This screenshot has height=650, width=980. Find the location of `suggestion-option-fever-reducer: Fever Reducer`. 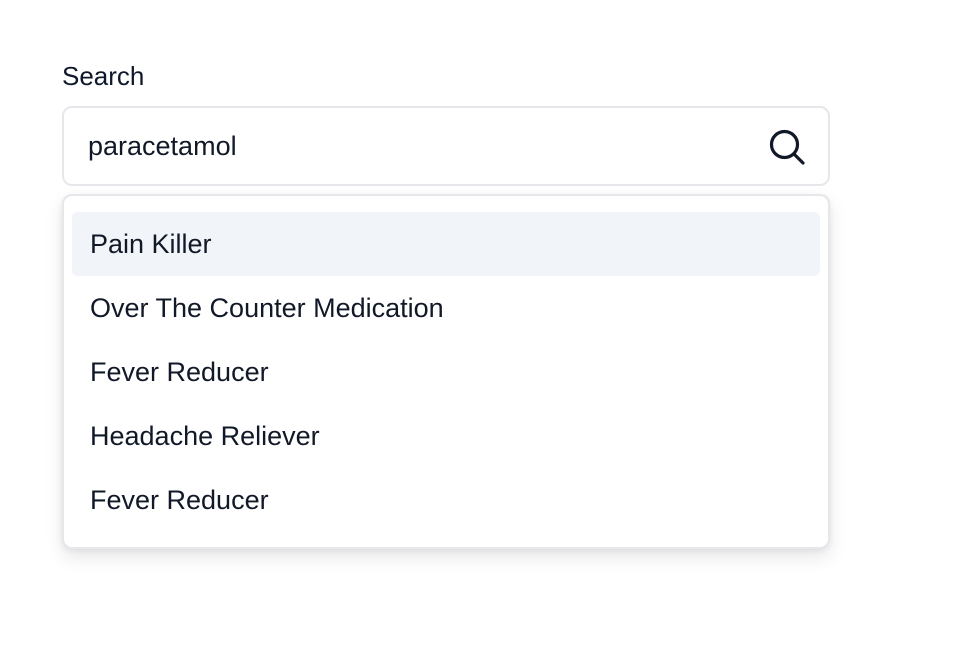

suggestion-option-fever-reducer: Fever Reducer is located at coordinates (446, 372).